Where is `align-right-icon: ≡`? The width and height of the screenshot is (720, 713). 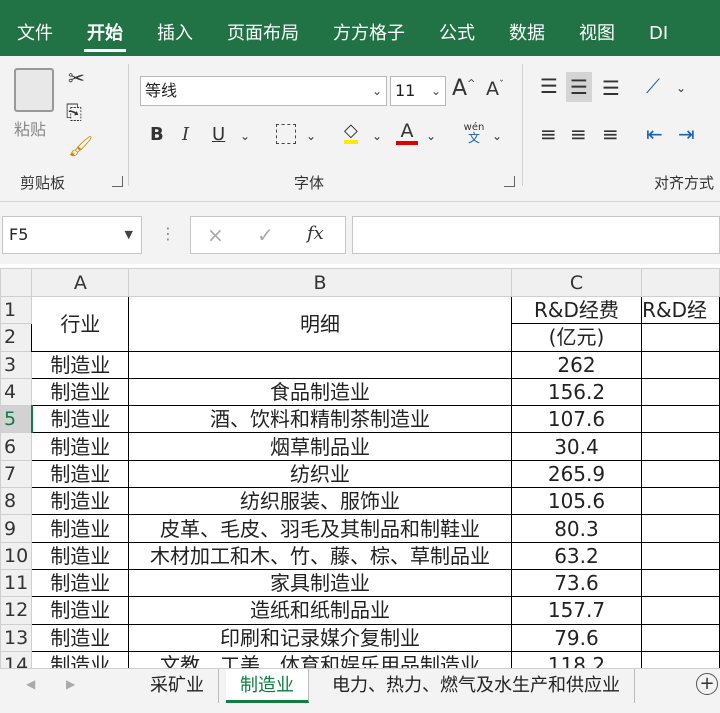 align-right-icon: ≡ is located at coordinates (610, 134).